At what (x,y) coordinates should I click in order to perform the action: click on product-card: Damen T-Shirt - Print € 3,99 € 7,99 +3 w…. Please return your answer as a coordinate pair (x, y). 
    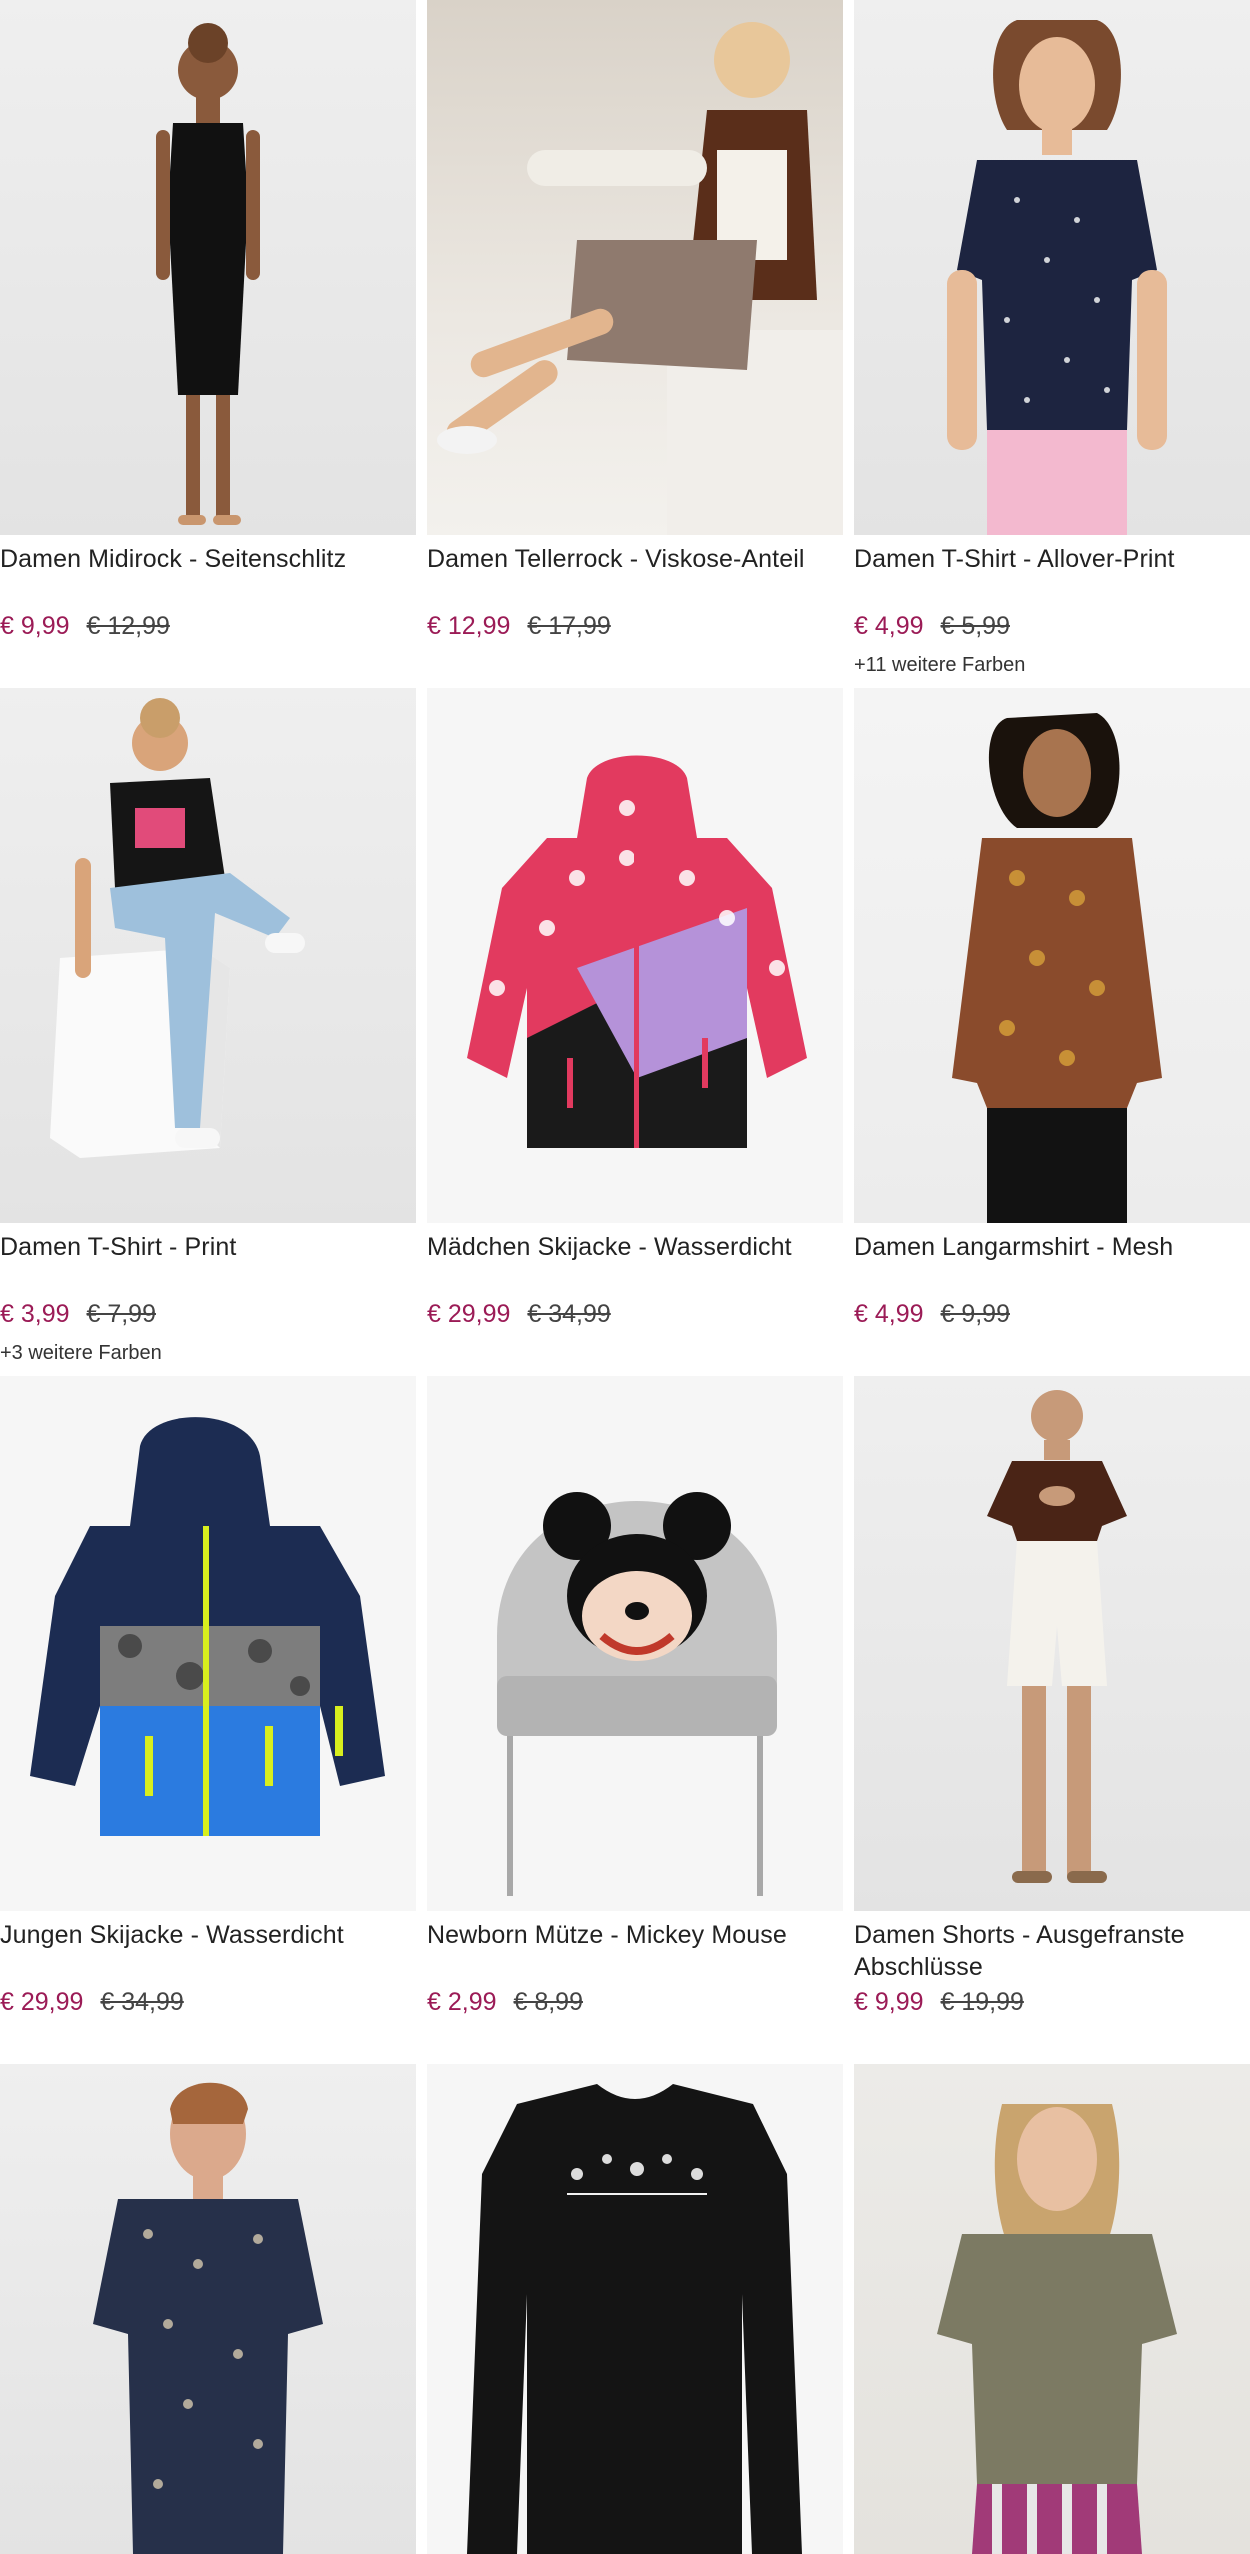
    Looking at the image, I should click on (208, 1032).